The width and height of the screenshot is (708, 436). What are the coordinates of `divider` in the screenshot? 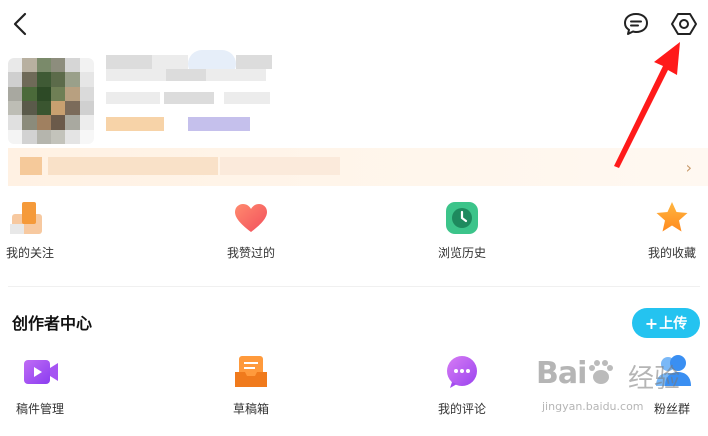 It's located at (354, 286).